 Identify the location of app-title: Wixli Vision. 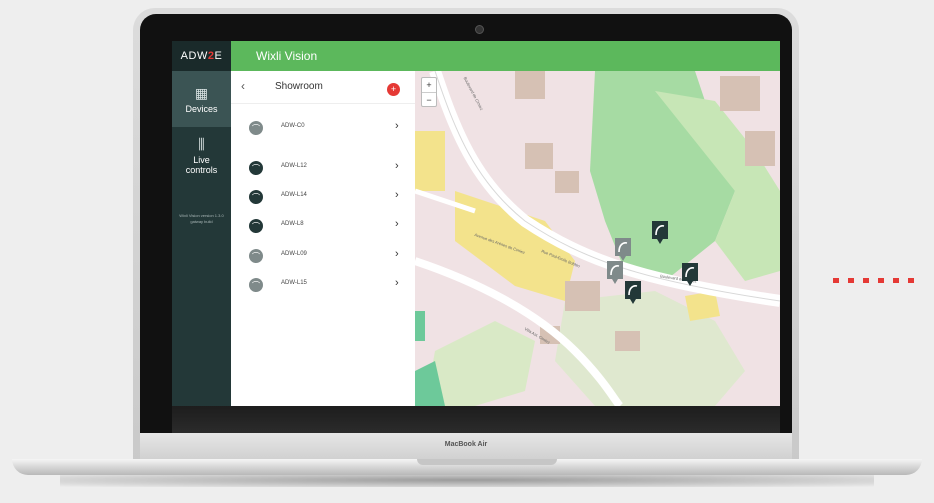
(287, 56).